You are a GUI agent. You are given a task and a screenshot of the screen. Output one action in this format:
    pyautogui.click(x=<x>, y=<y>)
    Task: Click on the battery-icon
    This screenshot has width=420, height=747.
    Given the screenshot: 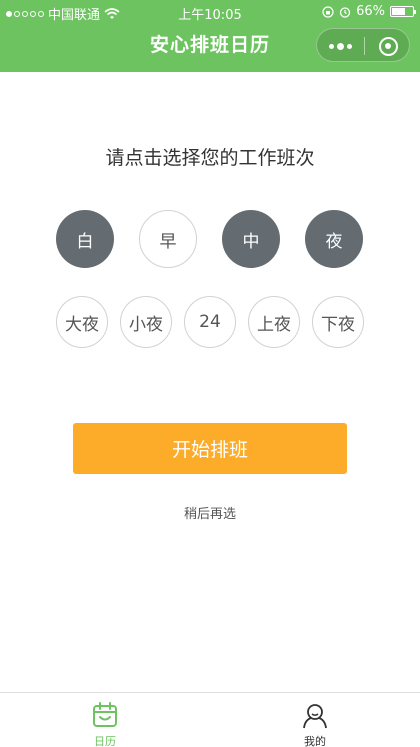 What is the action you would take?
    pyautogui.click(x=403, y=11)
    